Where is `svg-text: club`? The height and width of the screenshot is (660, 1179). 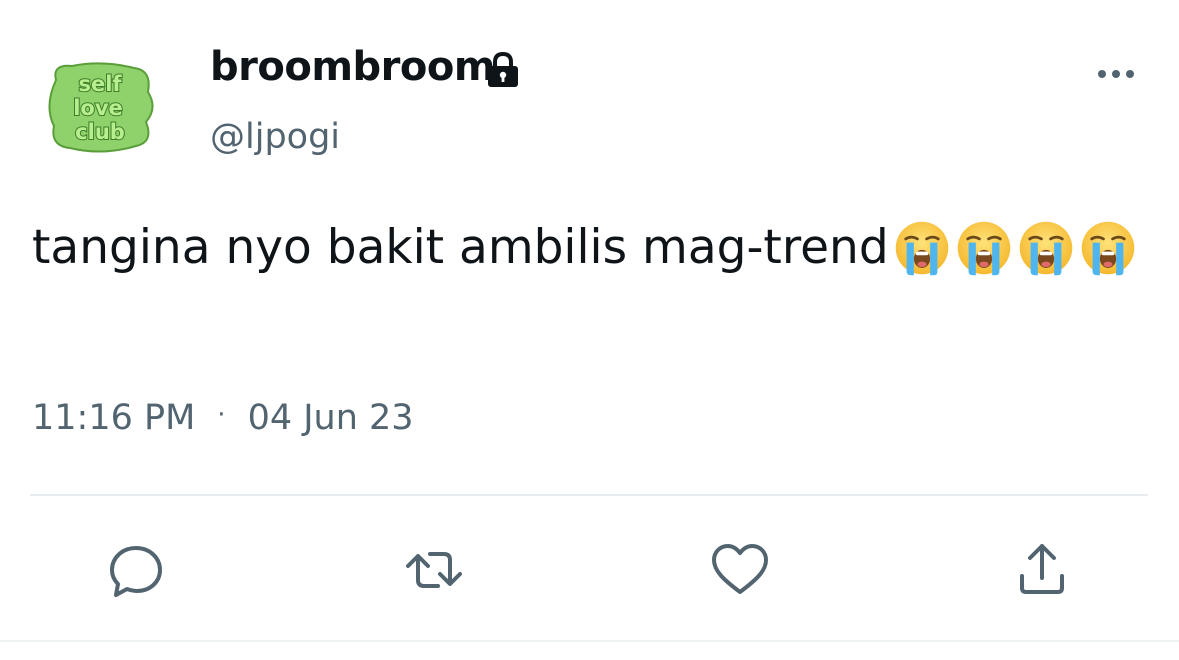 svg-text: club is located at coordinates (100, 132).